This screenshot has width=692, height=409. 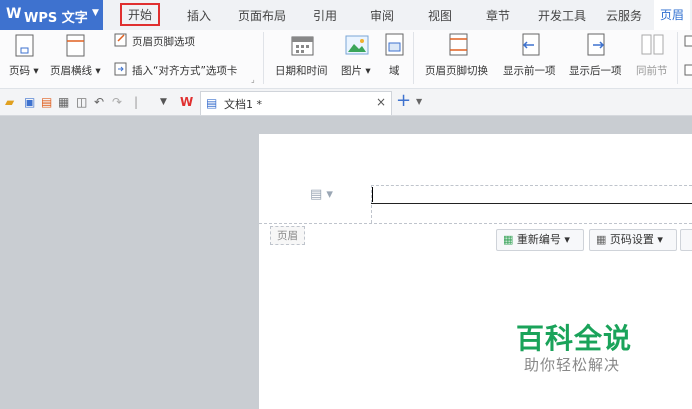 I want to click on tab-chapter: 章节, so click(x=498, y=15).